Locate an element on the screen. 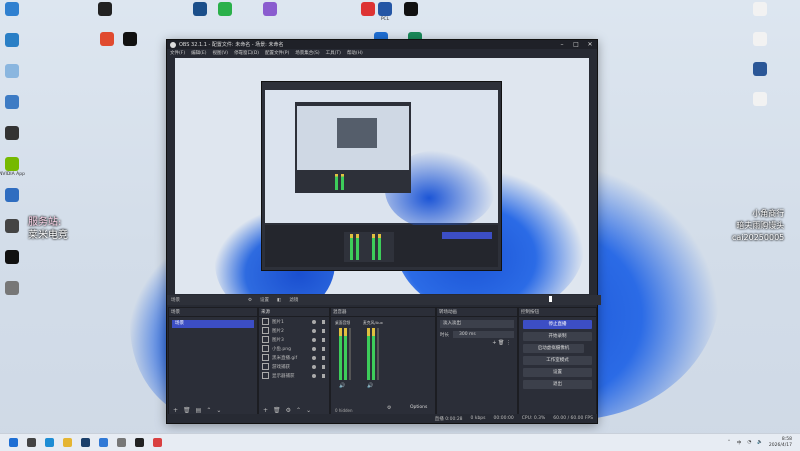 The height and width of the screenshot is (451, 800). menu-item: 帮助(H) is located at coordinates (355, 53).